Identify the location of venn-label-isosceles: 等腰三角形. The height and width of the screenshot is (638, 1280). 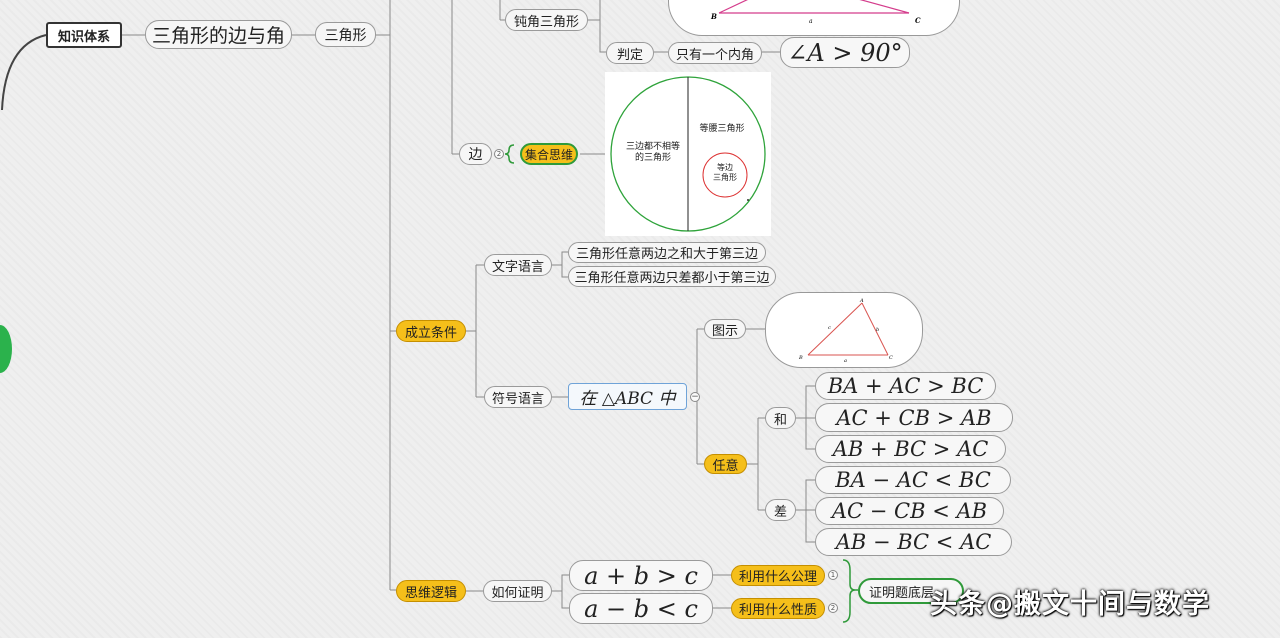
(722, 129).